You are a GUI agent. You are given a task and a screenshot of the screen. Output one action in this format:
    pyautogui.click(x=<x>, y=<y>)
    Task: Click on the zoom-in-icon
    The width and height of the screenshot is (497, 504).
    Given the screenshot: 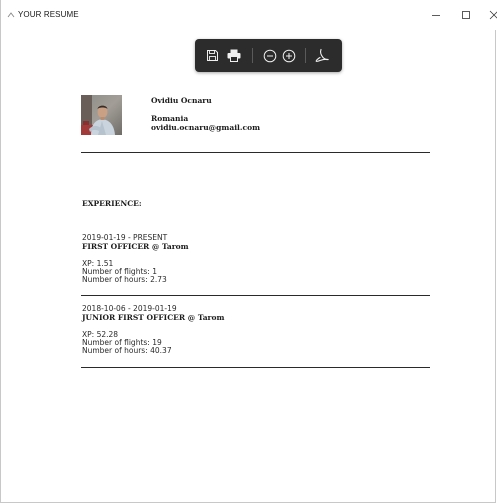 What is the action you would take?
    pyautogui.click(x=288, y=55)
    